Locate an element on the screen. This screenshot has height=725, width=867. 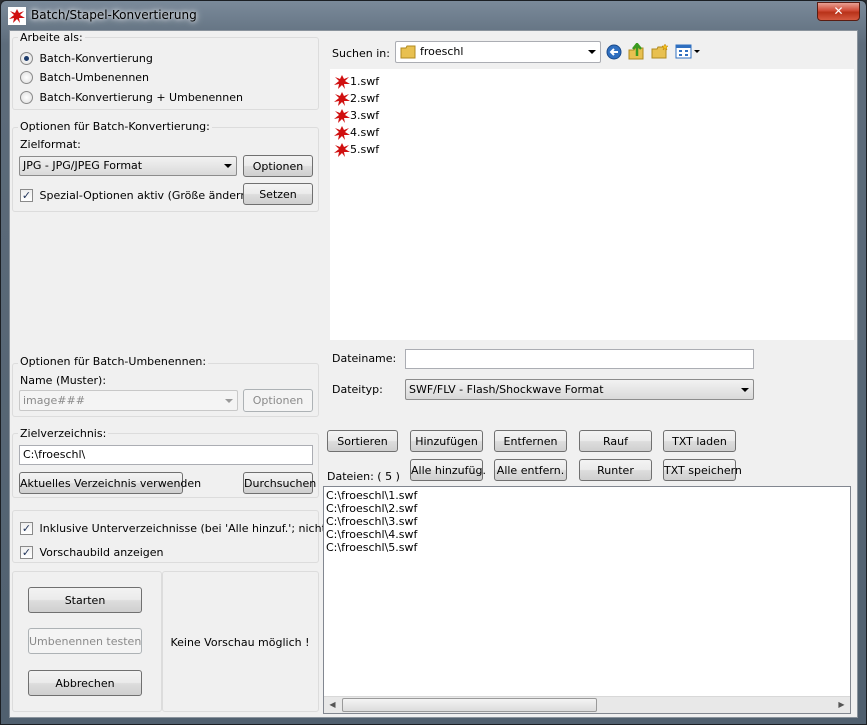
file-count-label: Dateien: ( 5 ) is located at coordinates (363, 476).